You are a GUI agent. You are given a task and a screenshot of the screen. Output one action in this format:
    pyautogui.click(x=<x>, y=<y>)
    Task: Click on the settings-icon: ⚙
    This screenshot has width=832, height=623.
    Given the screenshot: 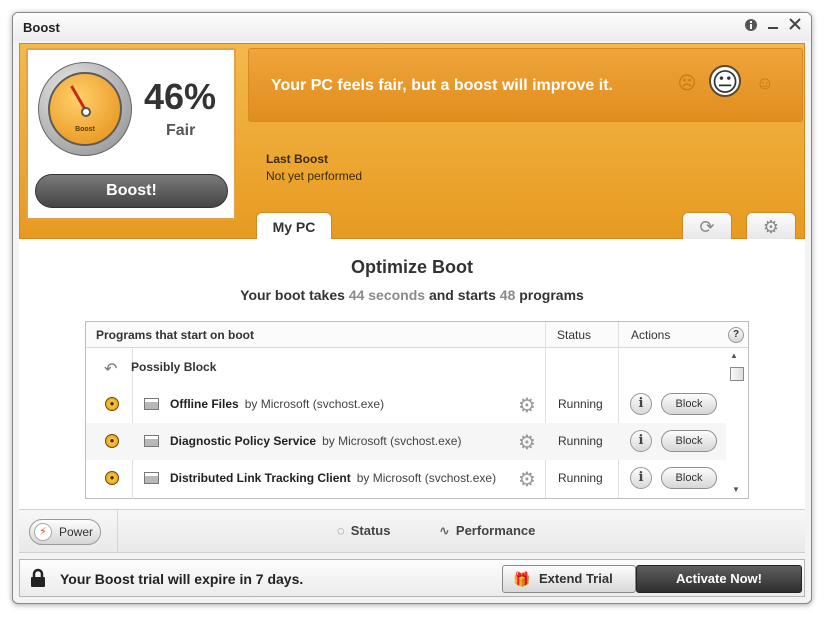 What is the action you would take?
    pyautogui.click(x=771, y=226)
    